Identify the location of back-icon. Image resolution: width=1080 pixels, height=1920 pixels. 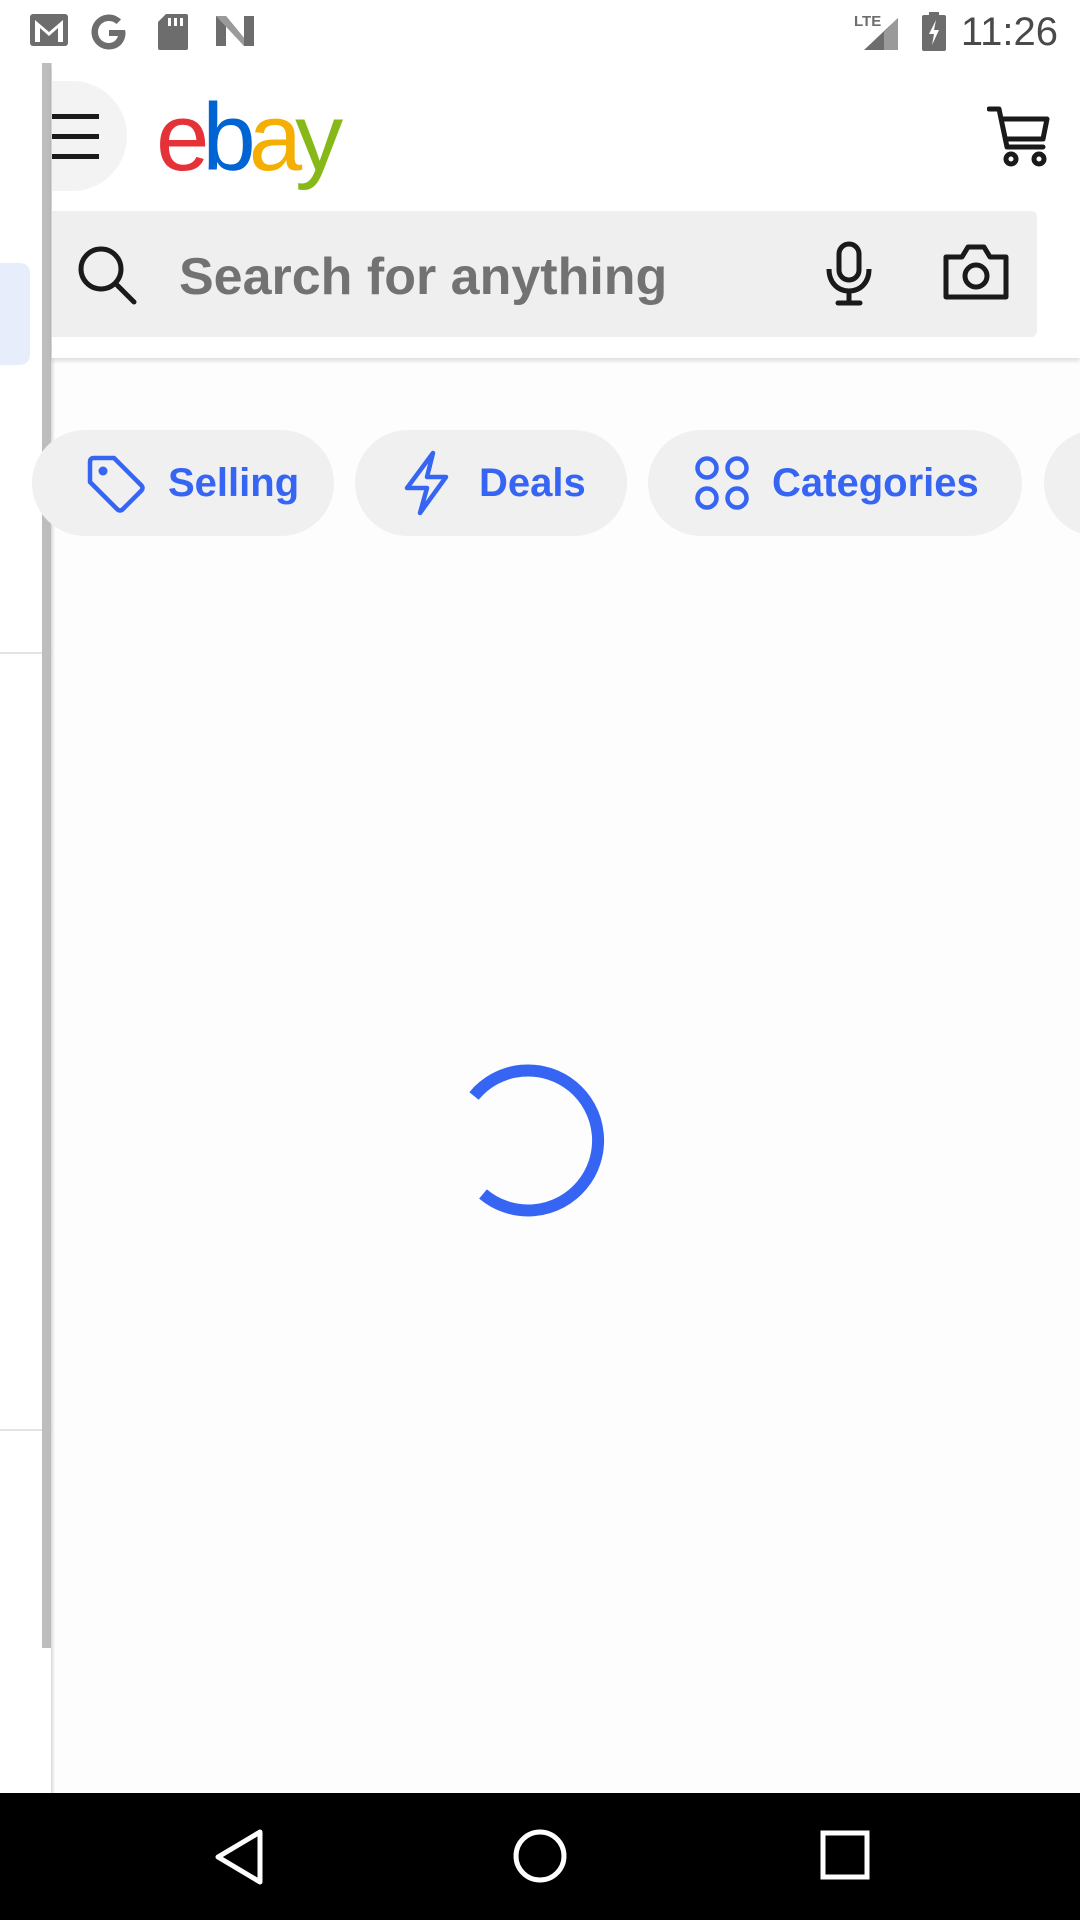
(242, 1857).